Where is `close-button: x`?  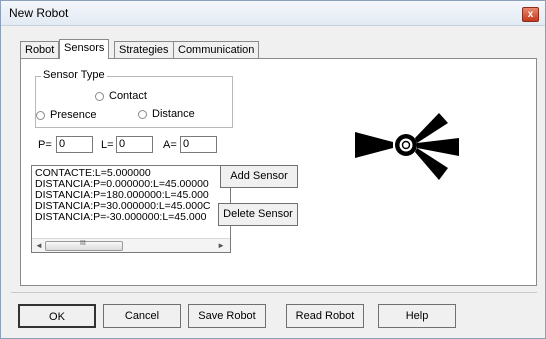 close-button: x is located at coordinates (530, 14).